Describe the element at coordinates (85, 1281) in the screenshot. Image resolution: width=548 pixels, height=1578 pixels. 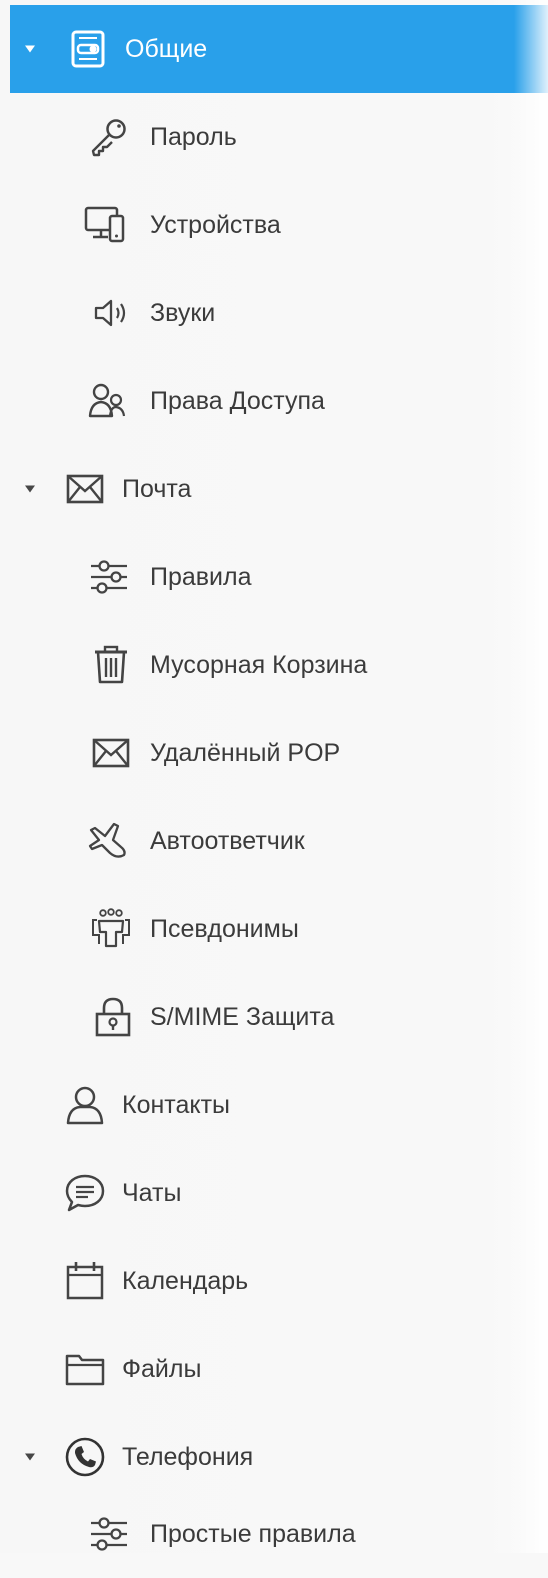
I see `calendar-icon` at that location.